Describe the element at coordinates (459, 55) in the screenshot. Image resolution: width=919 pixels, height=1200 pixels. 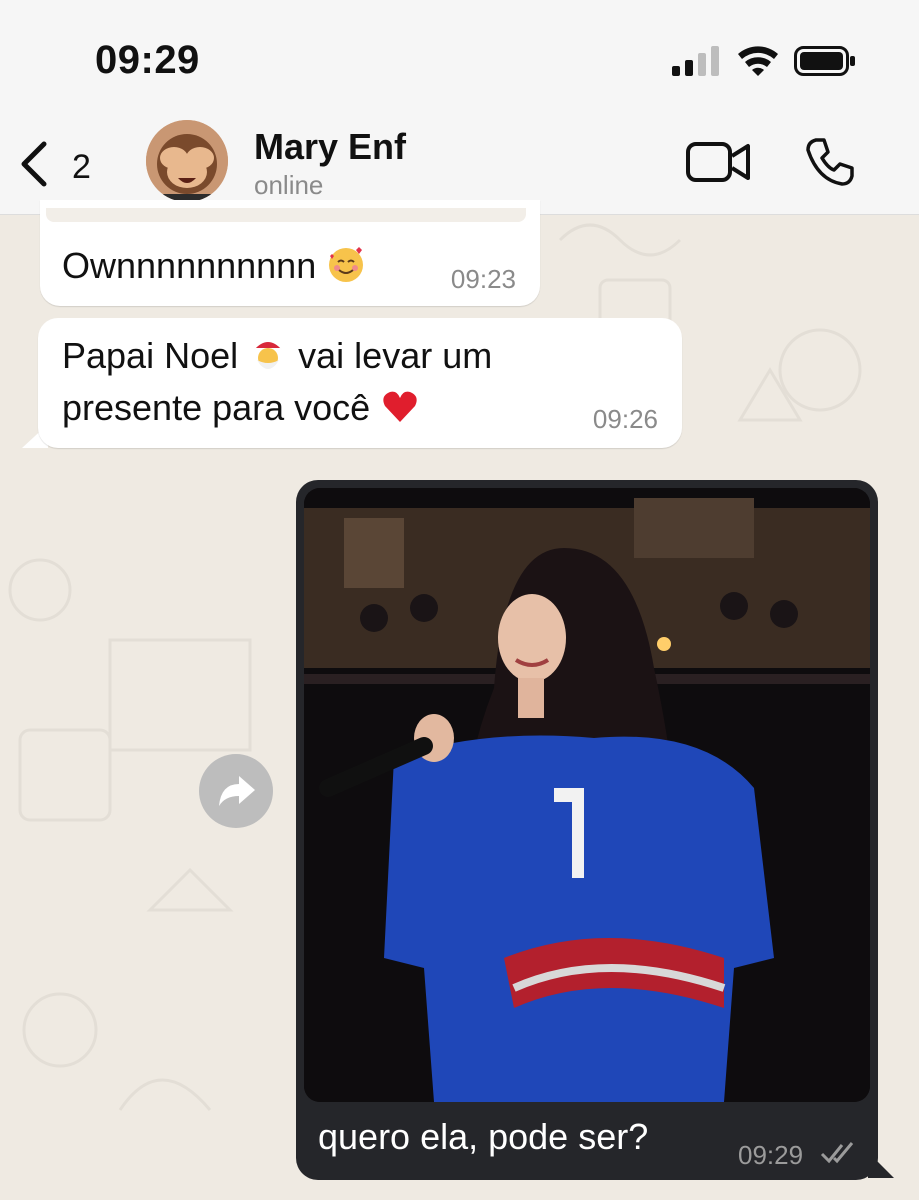
I see `status-bar: 09:29` at that location.